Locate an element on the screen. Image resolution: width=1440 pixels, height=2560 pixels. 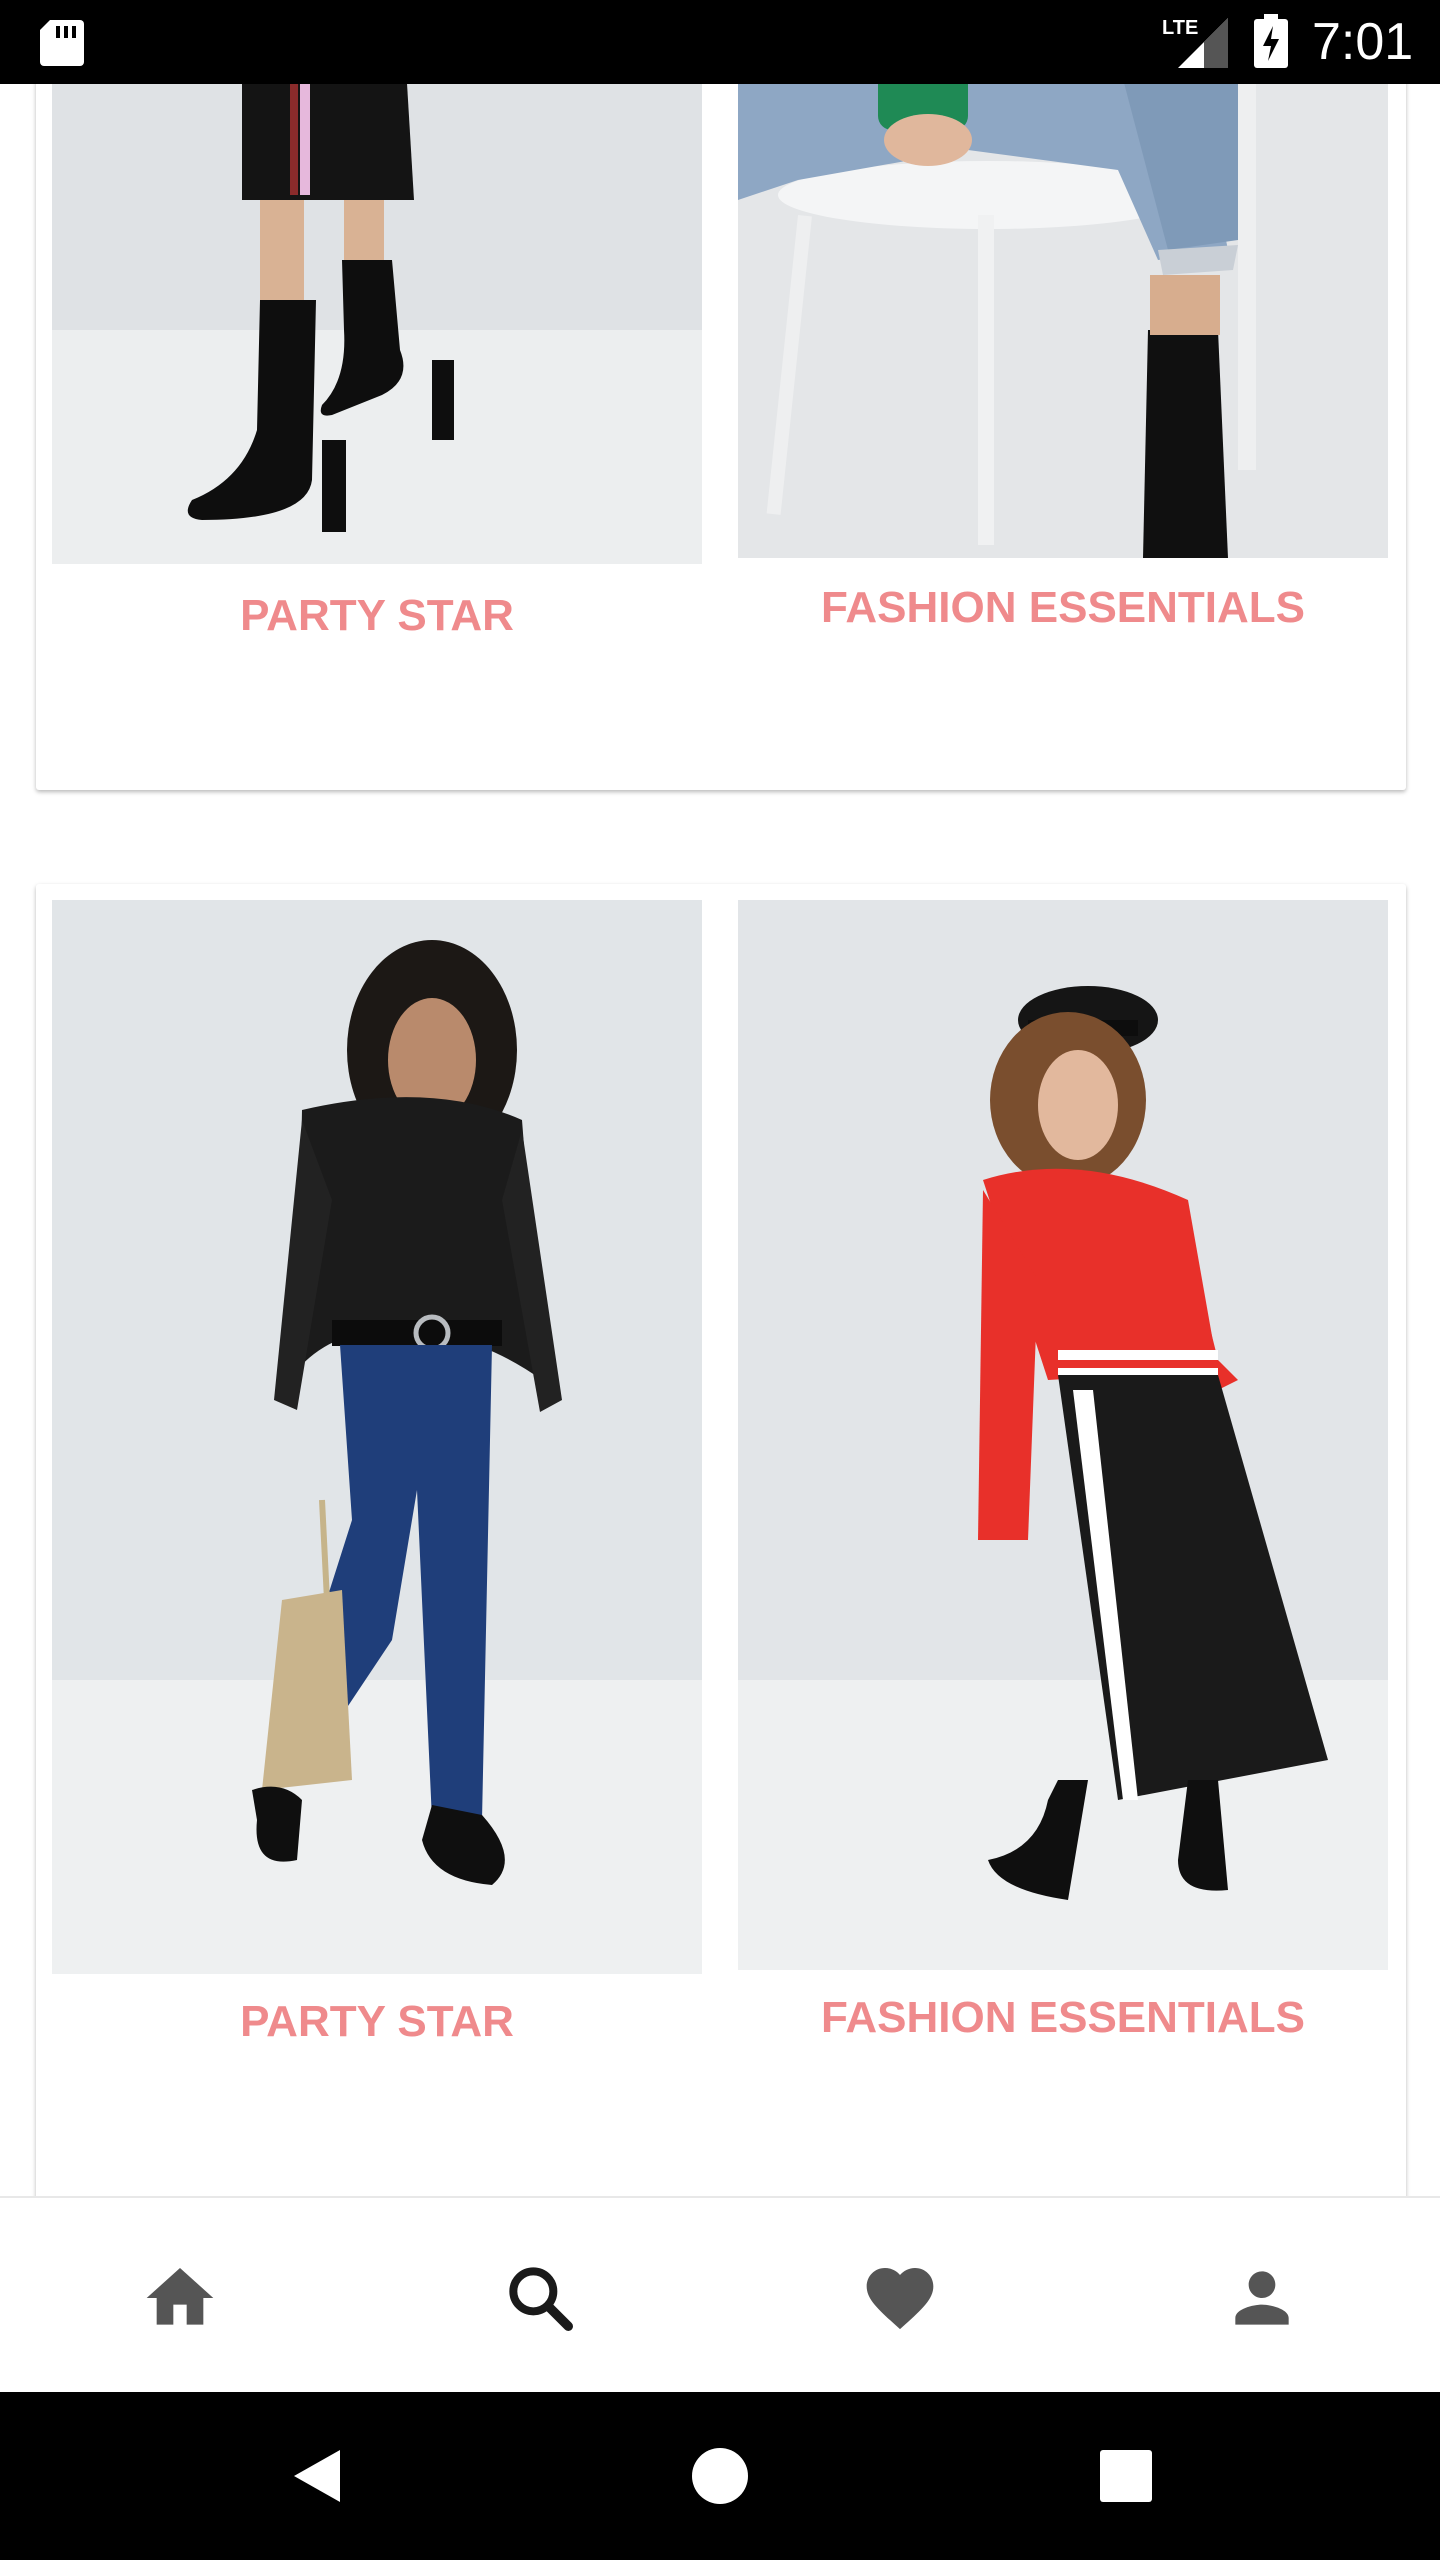
heart-icon is located at coordinates (900, 2299).